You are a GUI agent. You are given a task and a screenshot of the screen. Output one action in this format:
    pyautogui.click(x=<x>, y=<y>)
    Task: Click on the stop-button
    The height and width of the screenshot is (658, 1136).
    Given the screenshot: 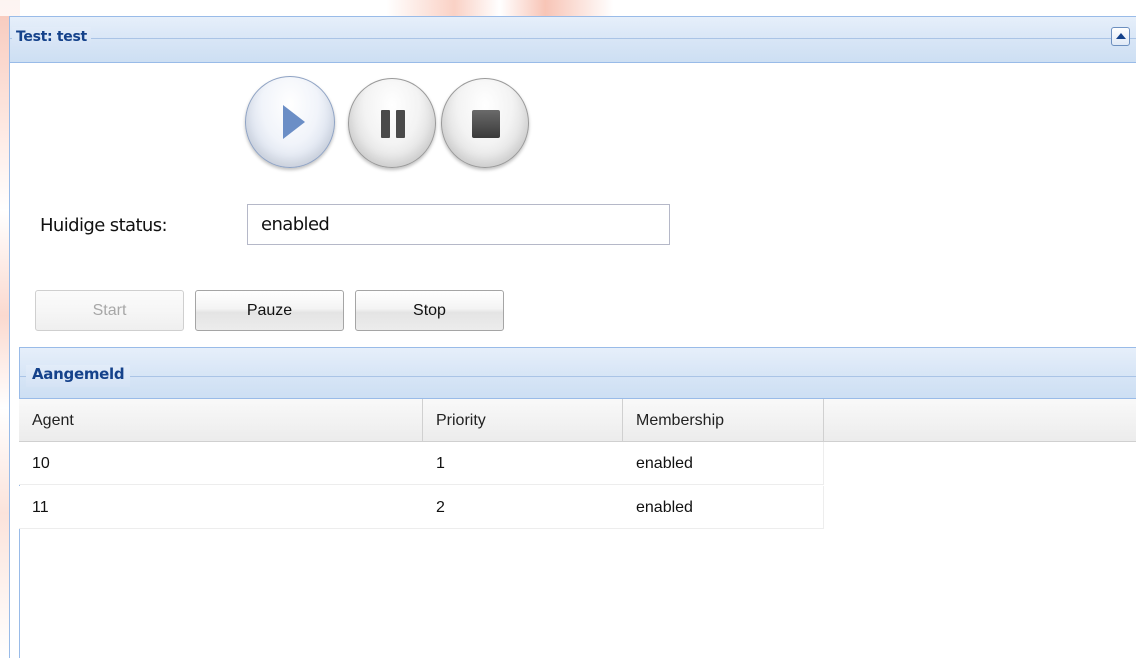 What is the action you would take?
    pyautogui.click(x=485, y=123)
    